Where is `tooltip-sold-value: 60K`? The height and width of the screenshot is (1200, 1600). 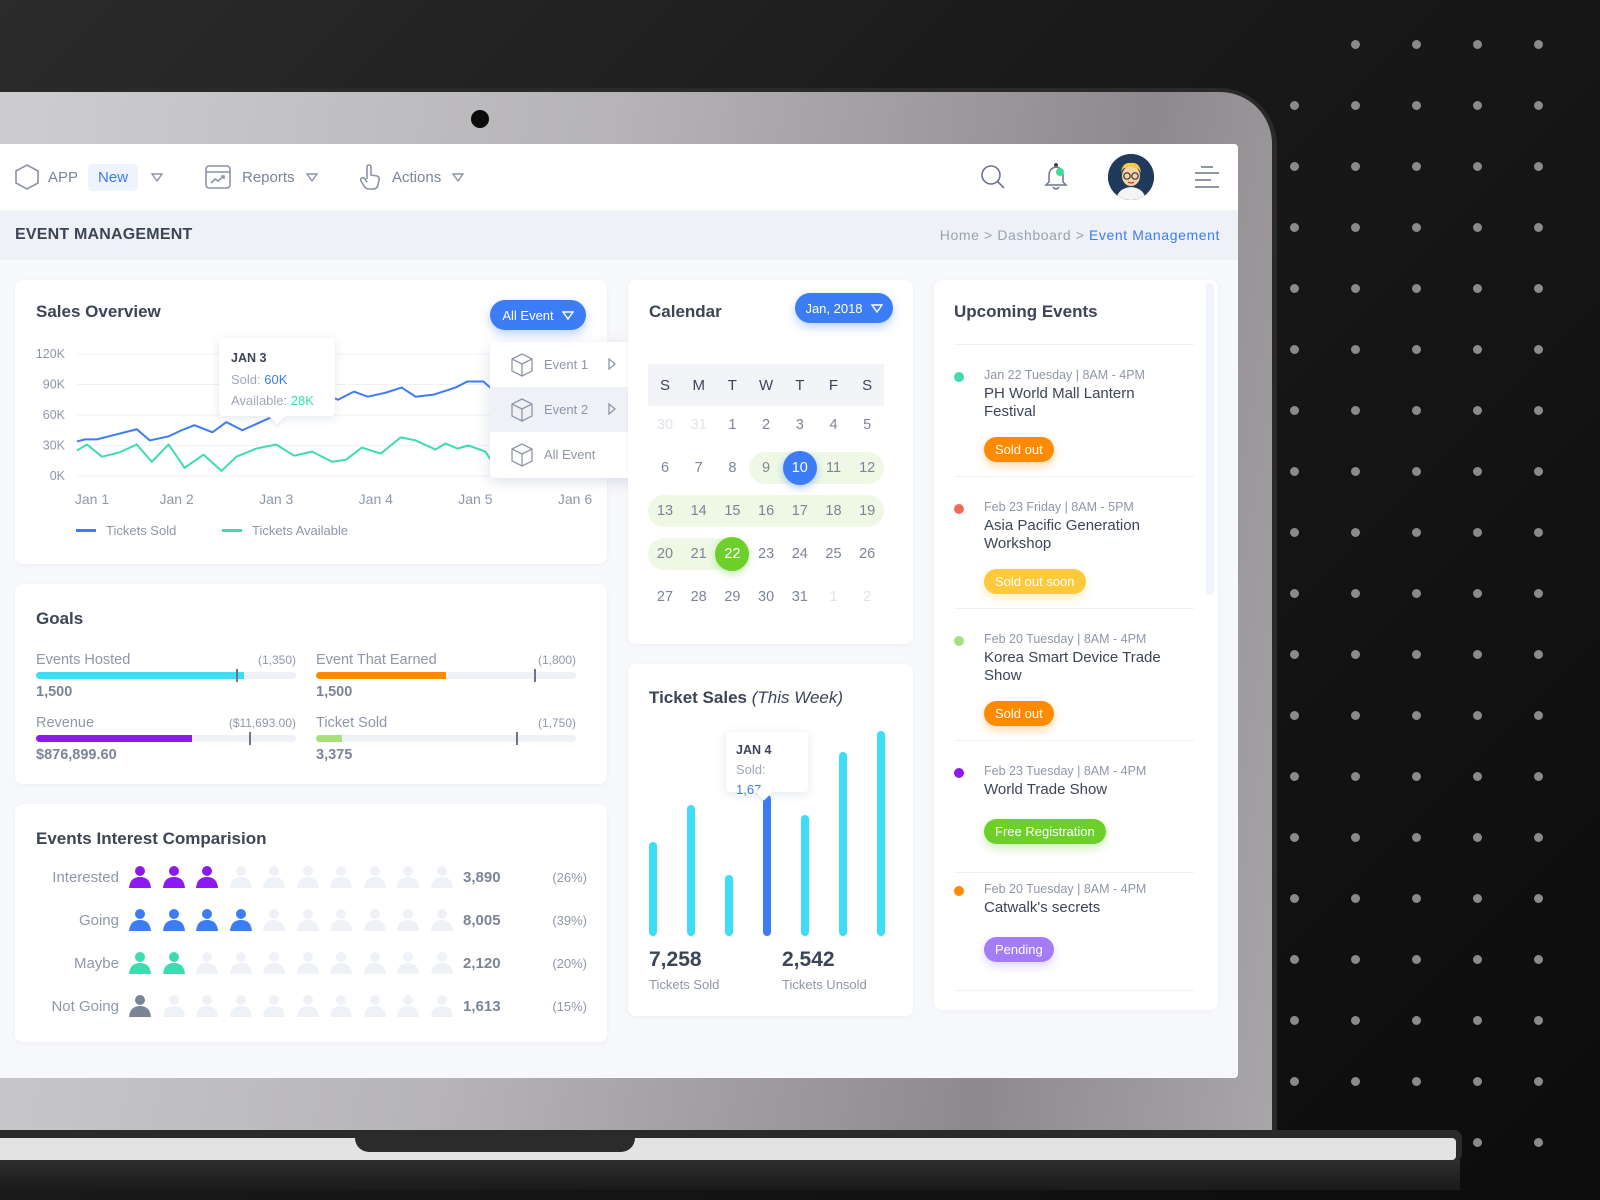
tooltip-sold-value: 60K is located at coordinates (276, 379).